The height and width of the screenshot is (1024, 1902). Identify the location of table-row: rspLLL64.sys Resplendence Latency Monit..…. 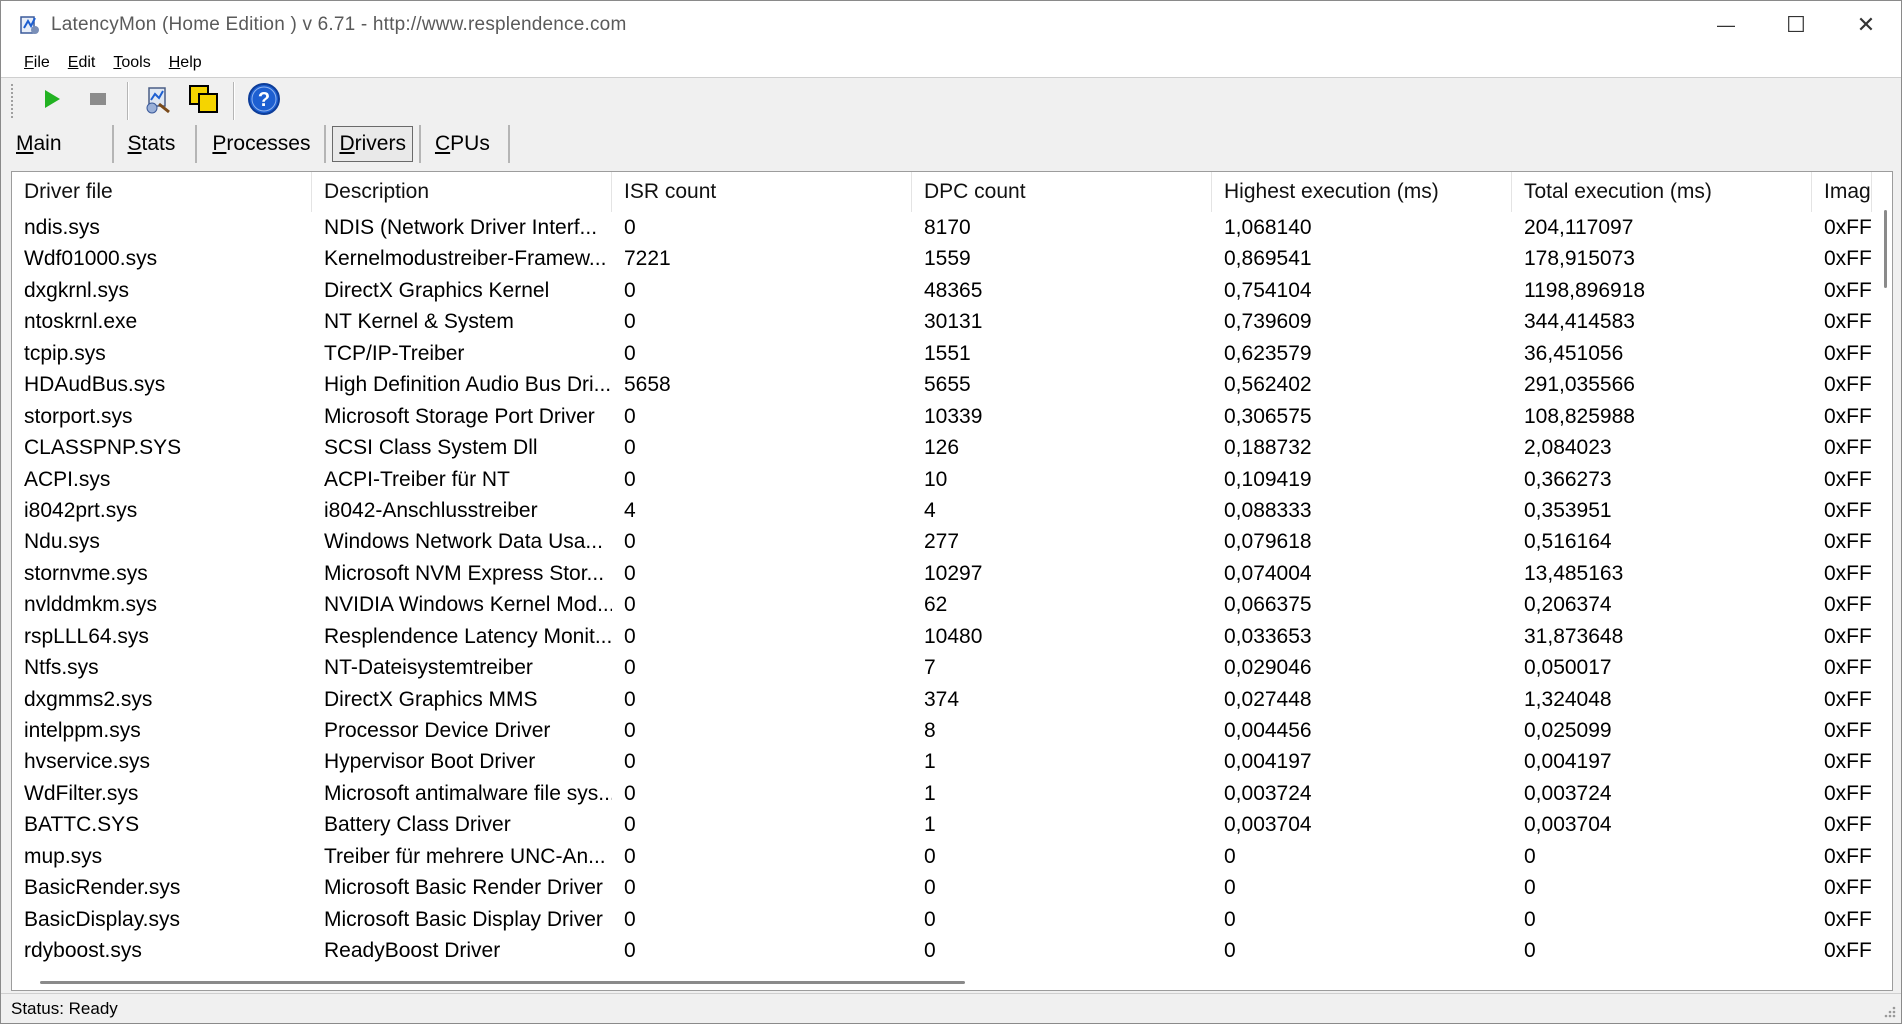
(942, 636).